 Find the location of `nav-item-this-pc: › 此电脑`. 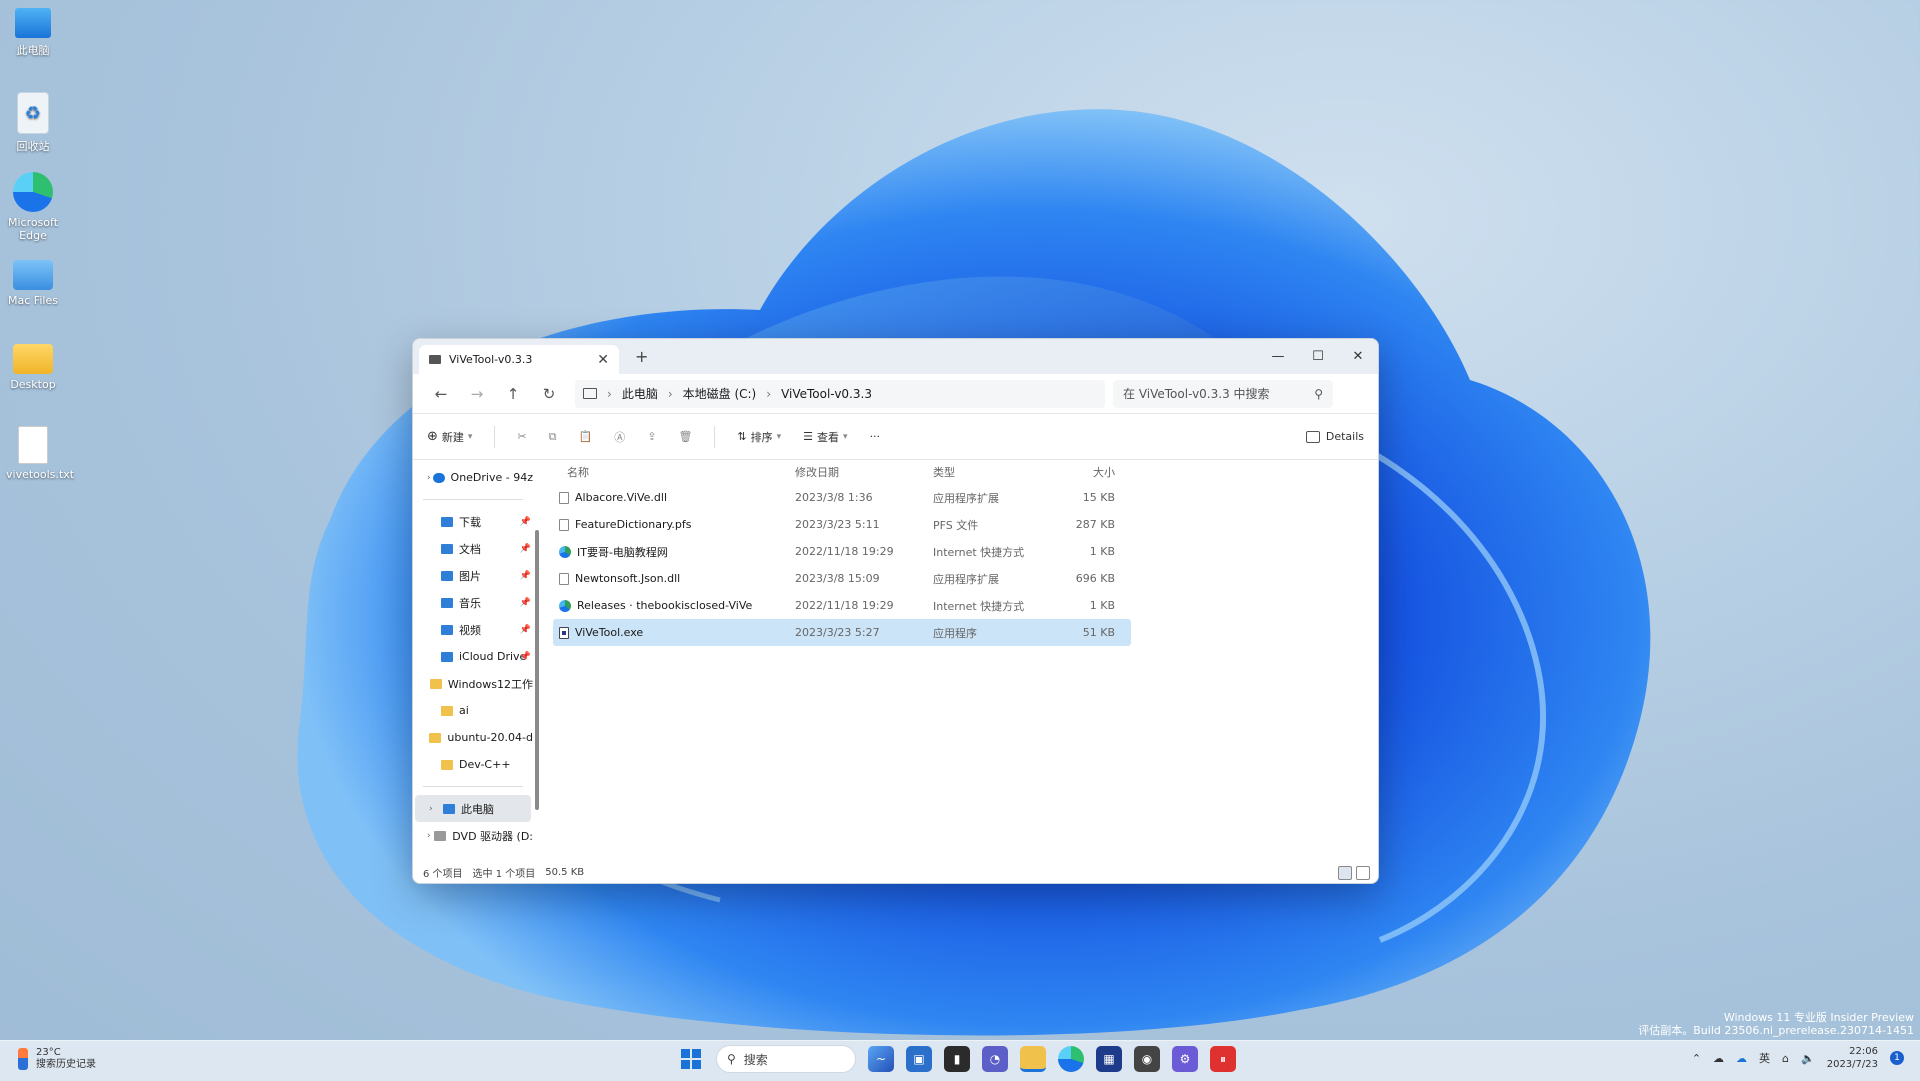

nav-item-this-pc: › 此电脑 is located at coordinates (473, 808).